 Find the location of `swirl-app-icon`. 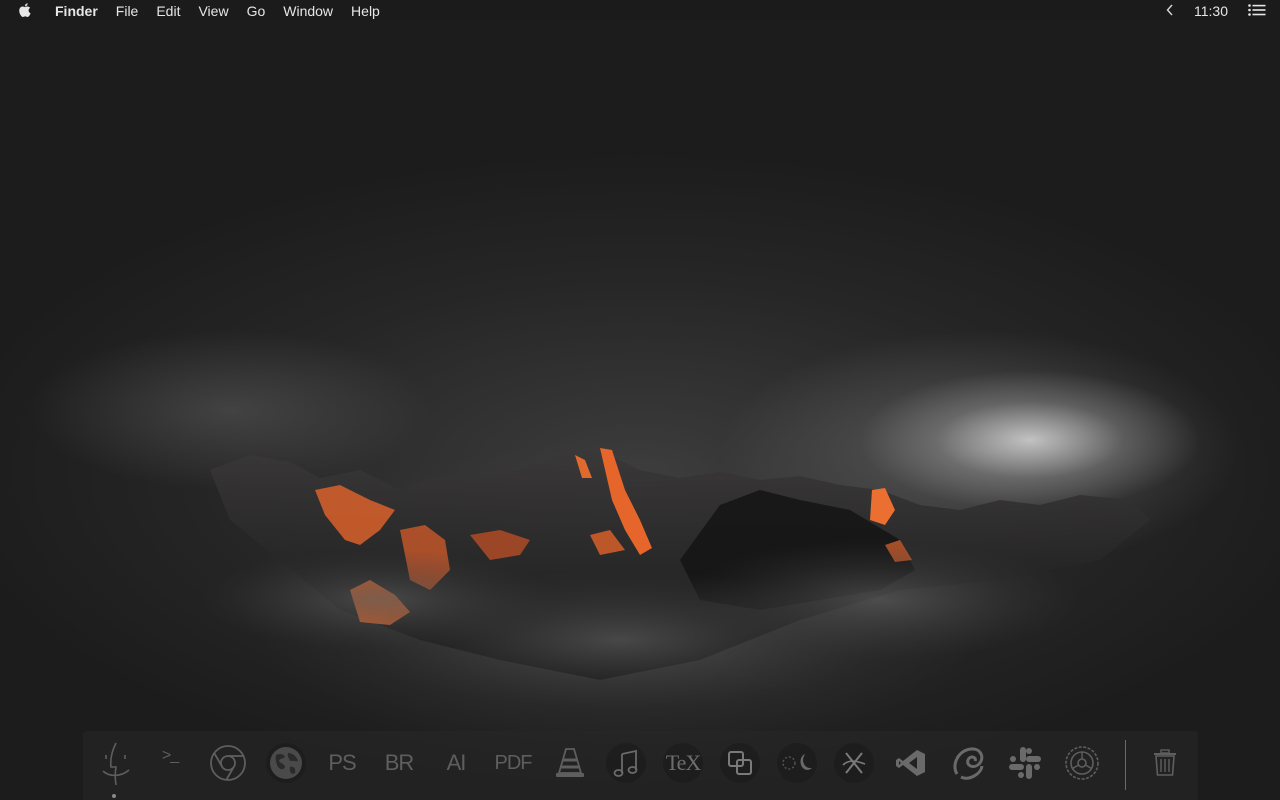

swirl-app-icon is located at coordinates (968, 763).